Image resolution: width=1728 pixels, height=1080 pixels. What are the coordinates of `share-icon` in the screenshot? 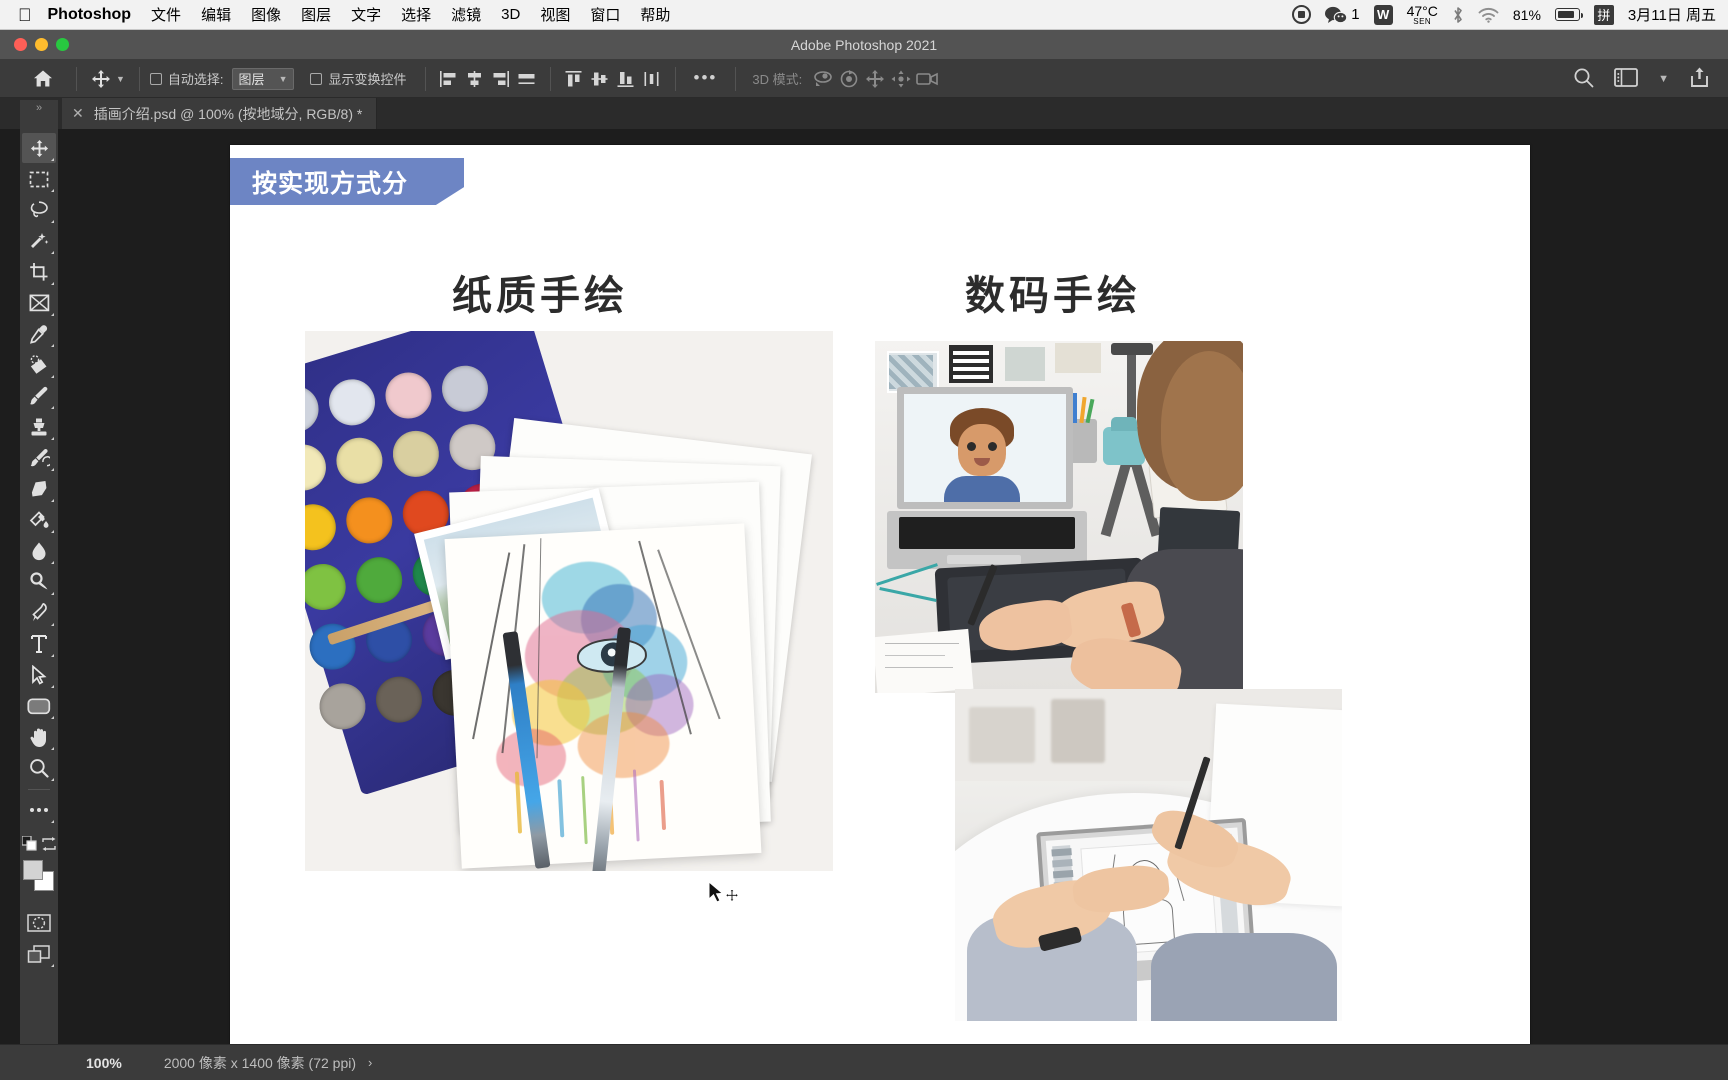 It's located at (1699, 78).